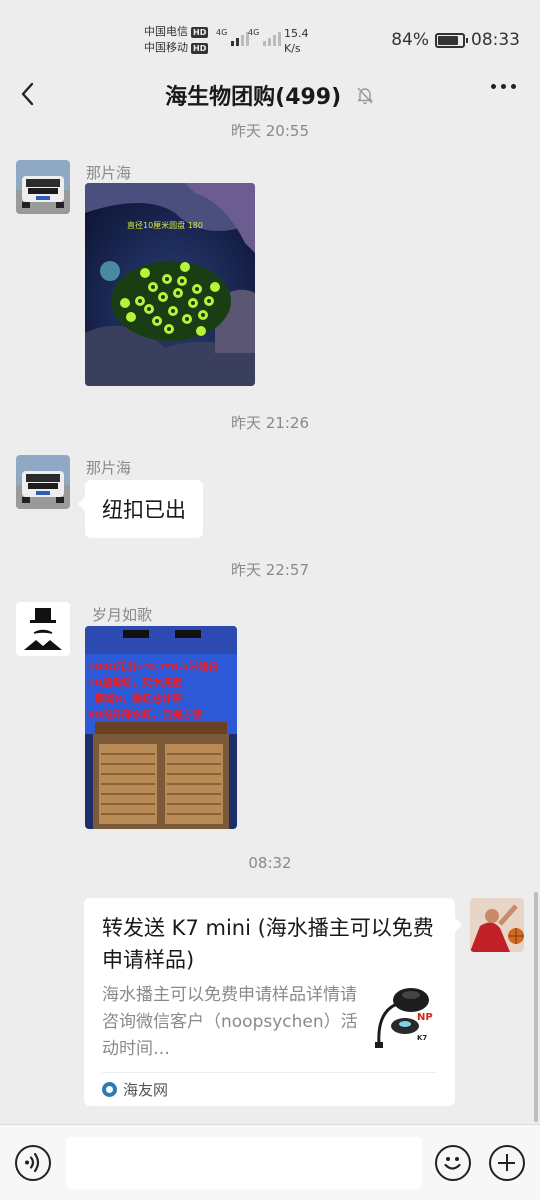 Image resolution: width=540 pixels, height=1200 pixels. I want to click on card-thumbnail: NP K7, so click(402, 1018).